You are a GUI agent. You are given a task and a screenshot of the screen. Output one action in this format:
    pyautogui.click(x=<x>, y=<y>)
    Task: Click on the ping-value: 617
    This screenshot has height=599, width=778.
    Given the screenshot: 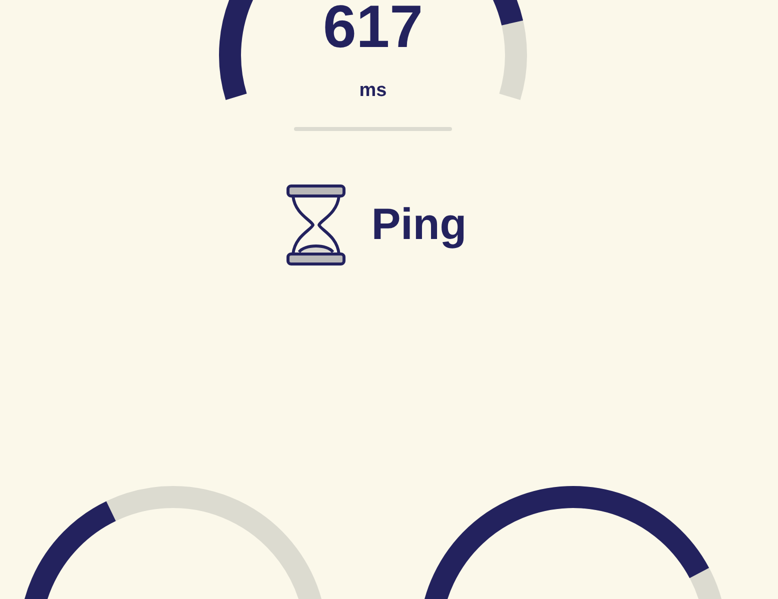 What is the action you would take?
    pyautogui.click(x=373, y=28)
    